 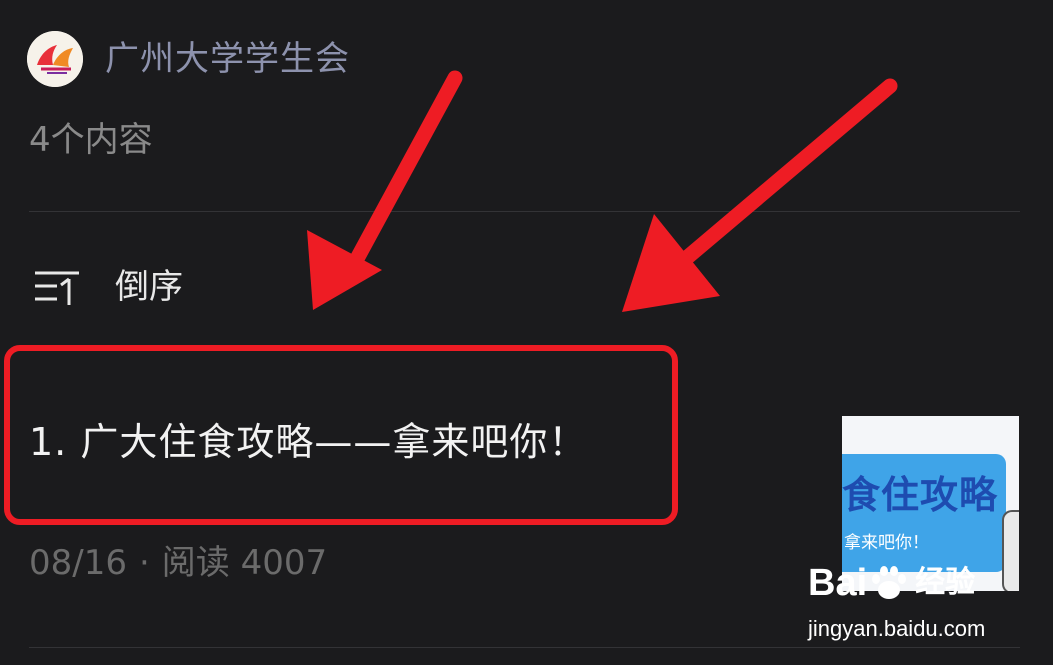 What do you see at coordinates (78, 563) in the screenshot?
I see `article-date: 08/16` at bounding box center [78, 563].